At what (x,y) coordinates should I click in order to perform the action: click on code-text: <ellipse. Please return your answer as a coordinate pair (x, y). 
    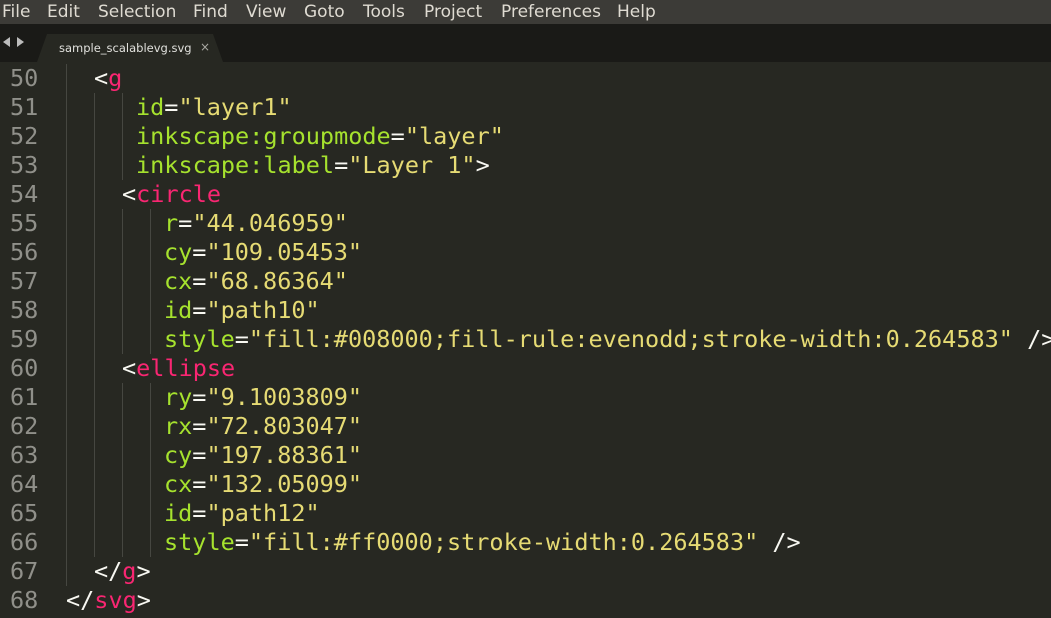
    Looking at the image, I should click on (178, 368).